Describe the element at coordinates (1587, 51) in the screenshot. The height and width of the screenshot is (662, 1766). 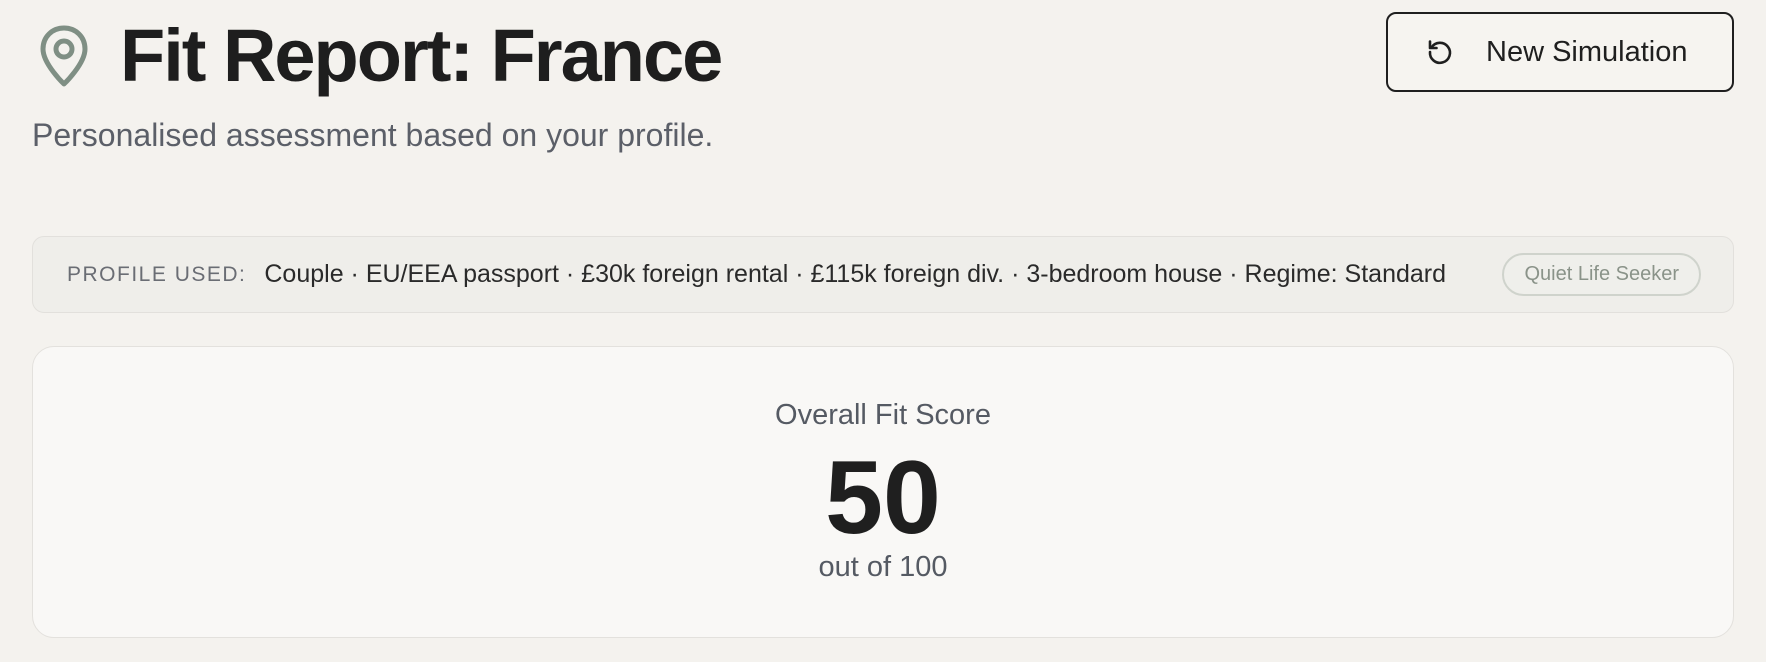
I see `new-simulation-label: New Simulation` at that location.